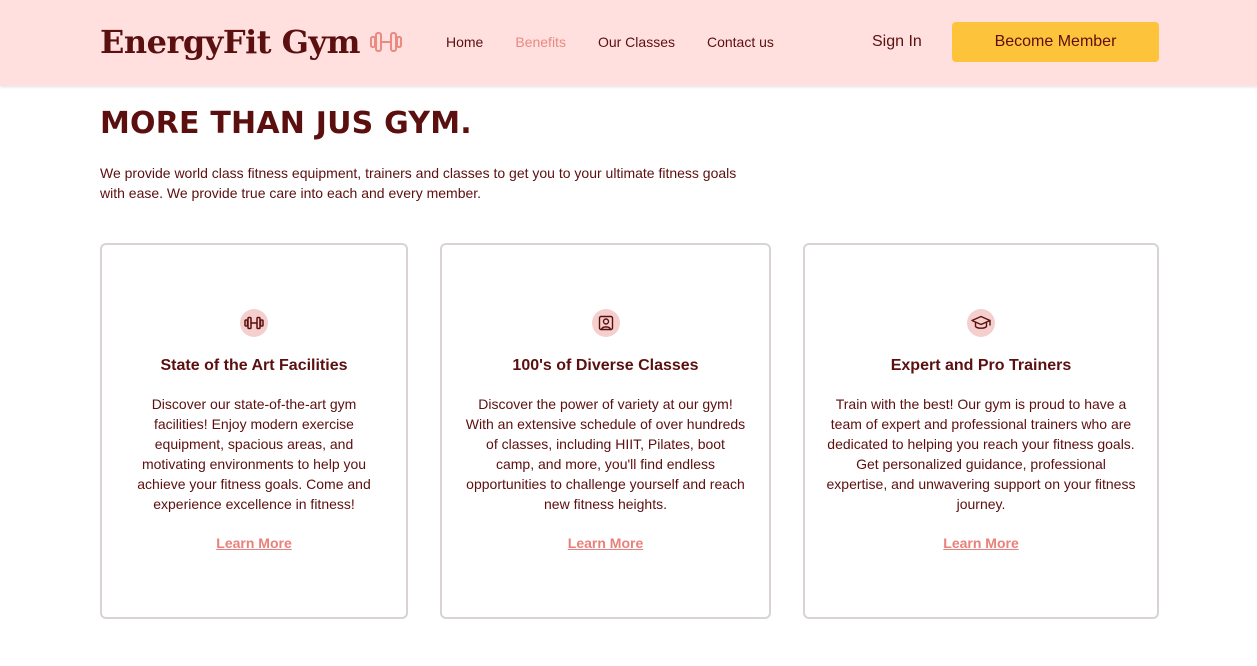  What do you see at coordinates (981, 323) in the screenshot?
I see `graduation-cap-icon` at bounding box center [981, 323].